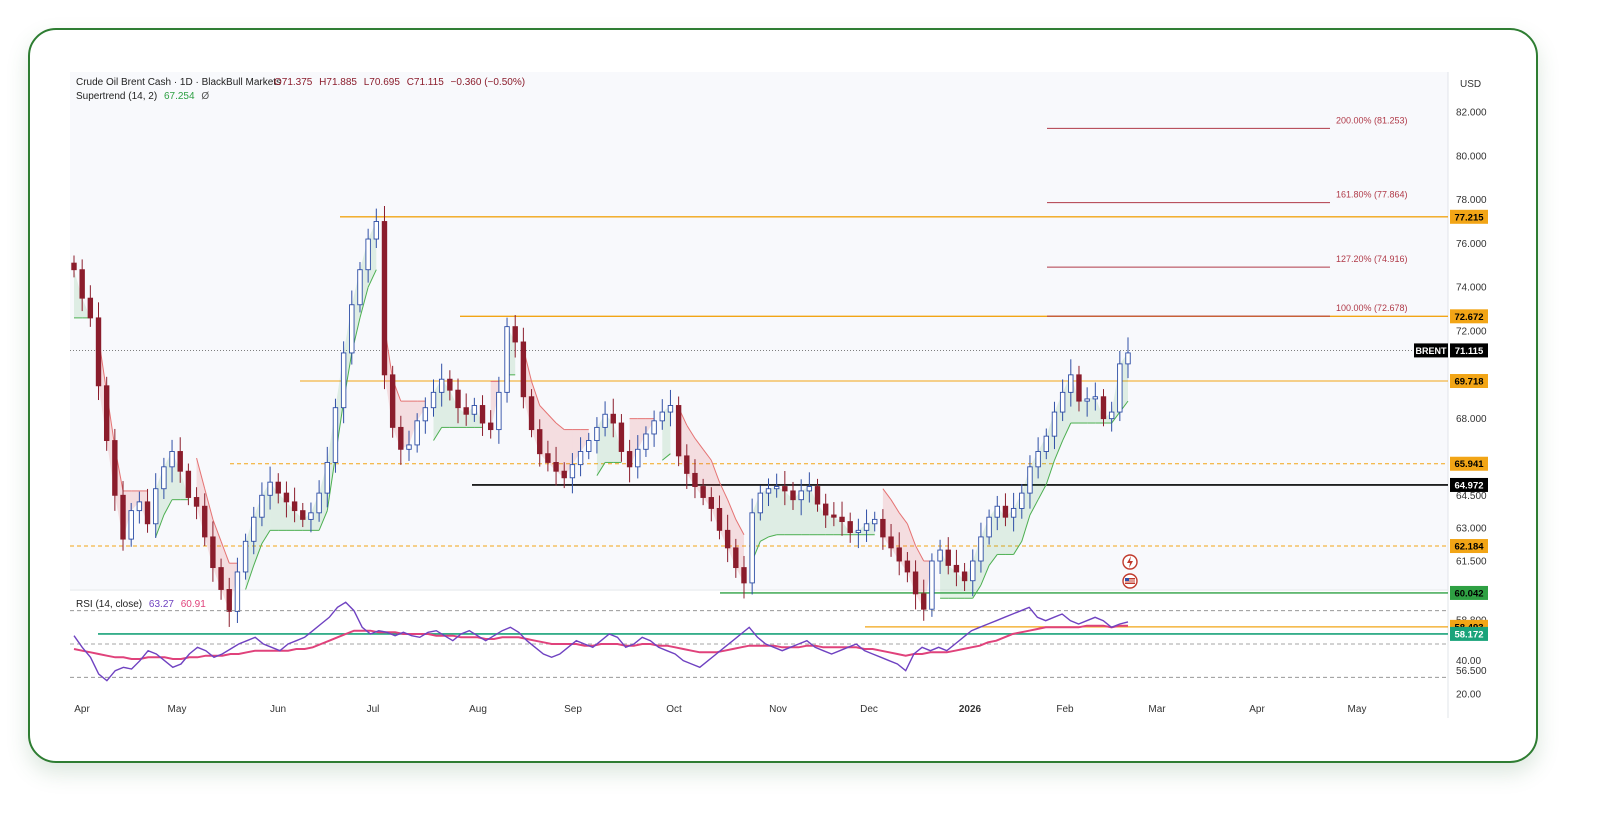 The image size is (1600, 839). I want to click on us-flag-event-icon, so click(1130, 581).